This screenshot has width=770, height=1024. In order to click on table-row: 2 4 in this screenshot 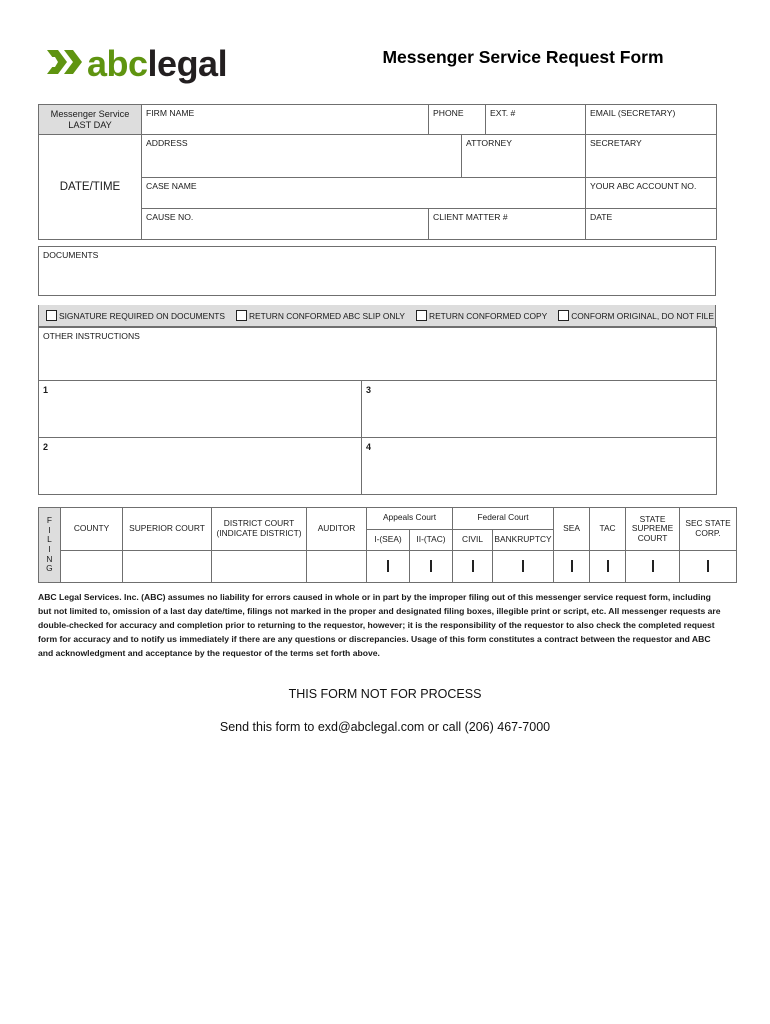, I will do `click(378, 466)`.